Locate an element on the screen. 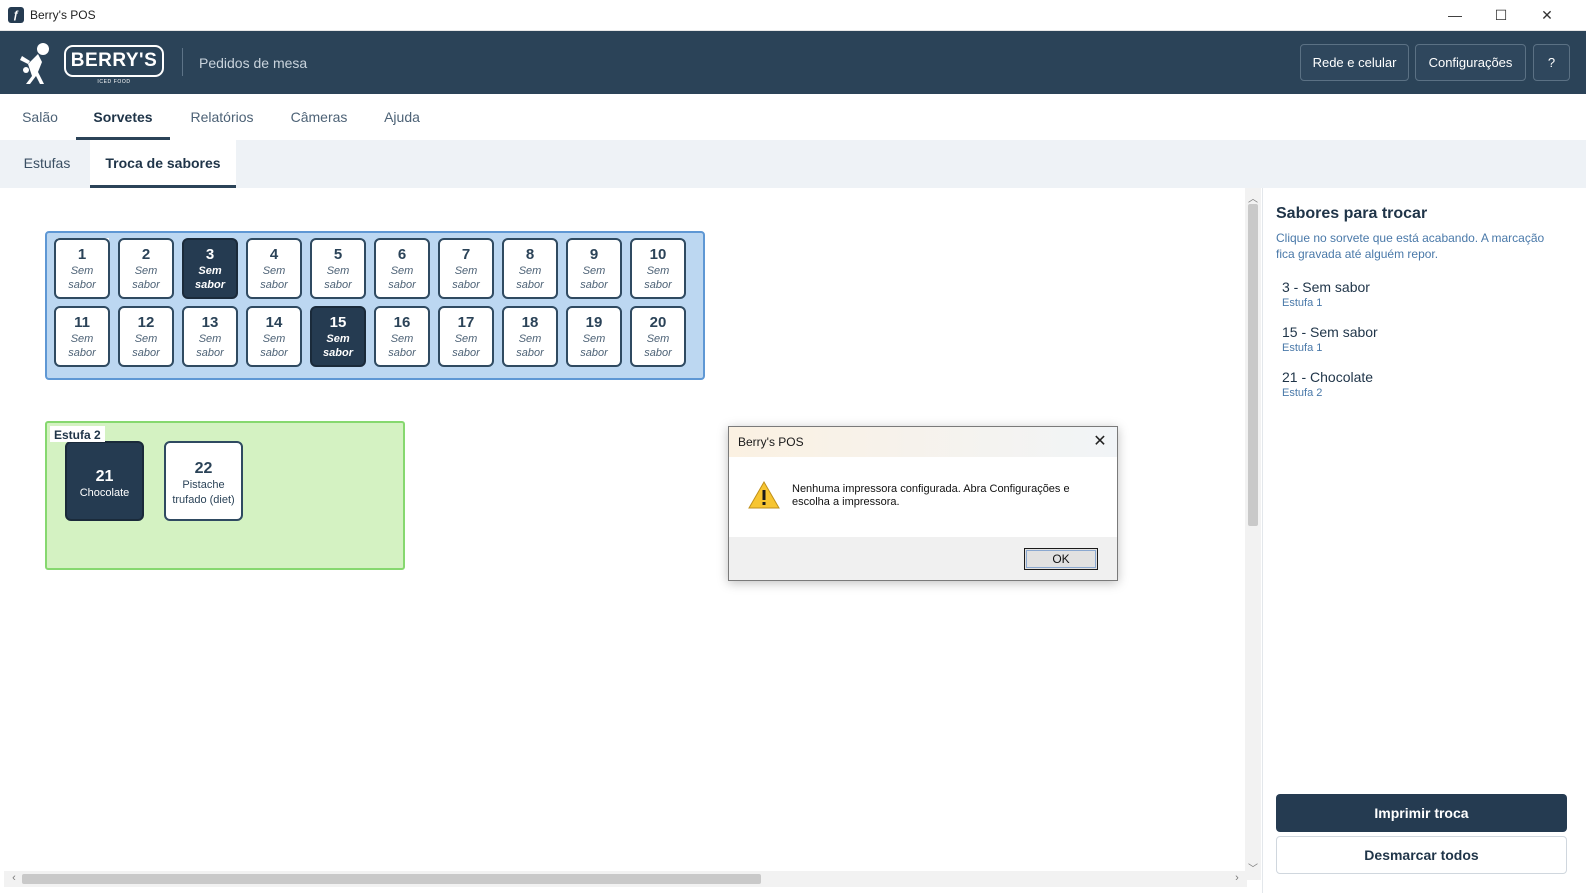 The width and height of the screenshot is (1586, 893). ice-cream-slot: 1 Sem sabor is located at coordinates (82, 268).